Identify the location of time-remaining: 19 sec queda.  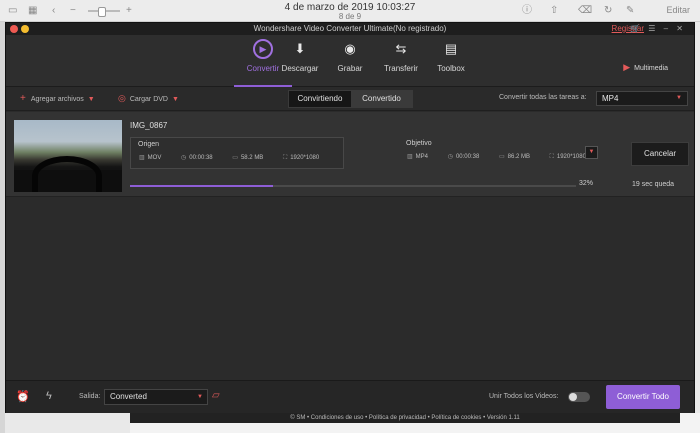
(653, 184).